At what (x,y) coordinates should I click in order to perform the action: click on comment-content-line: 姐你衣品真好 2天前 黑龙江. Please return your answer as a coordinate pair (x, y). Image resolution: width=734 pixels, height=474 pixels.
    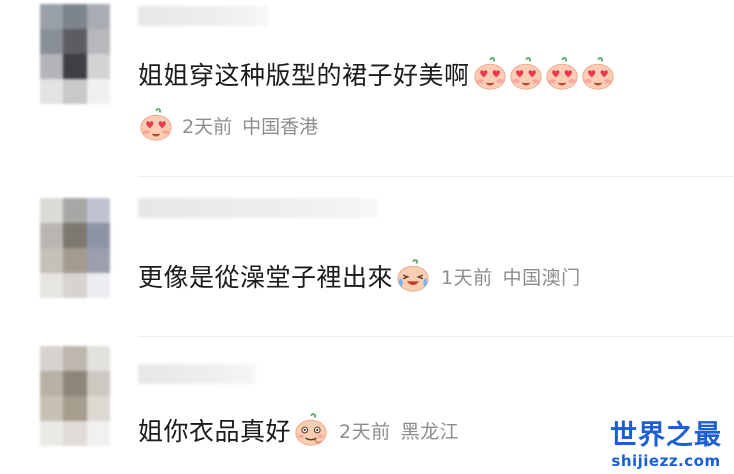
    Looking at the image, I should click on (298, 430).